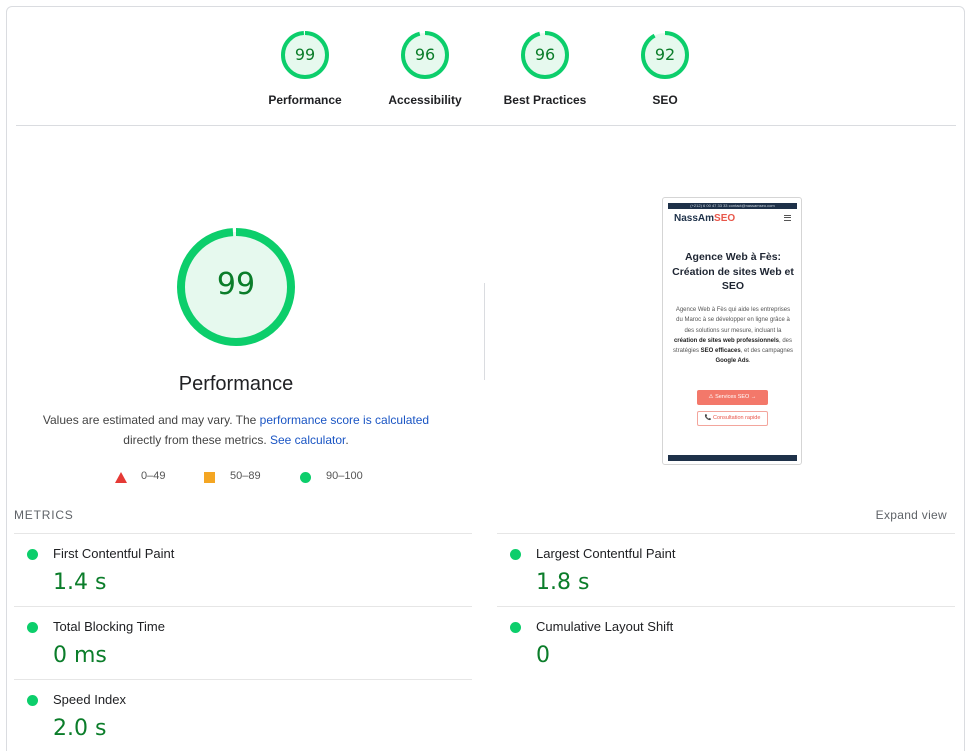 This screenshot has width=970, height=751. Describe the element at coordinates (307, 440) in the screenshot. I see `see-calculator-link: See calculator` at that location.